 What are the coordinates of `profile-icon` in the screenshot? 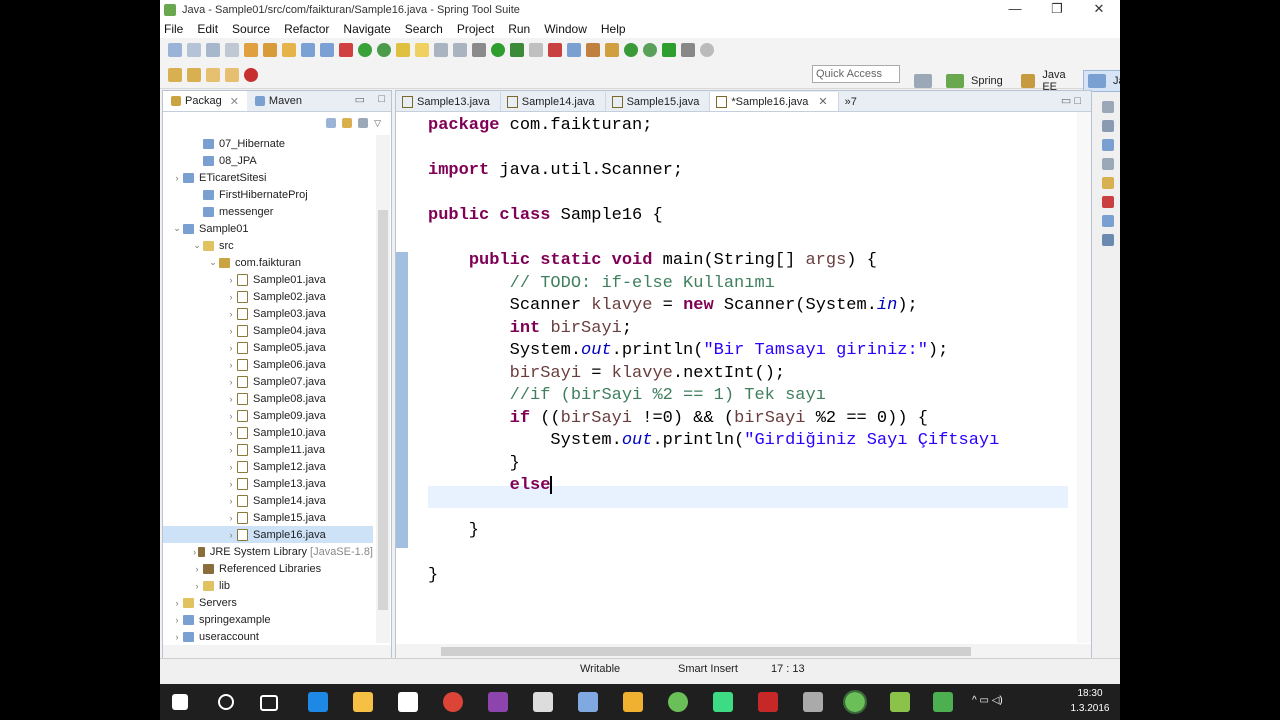 It's located at (650, 50).